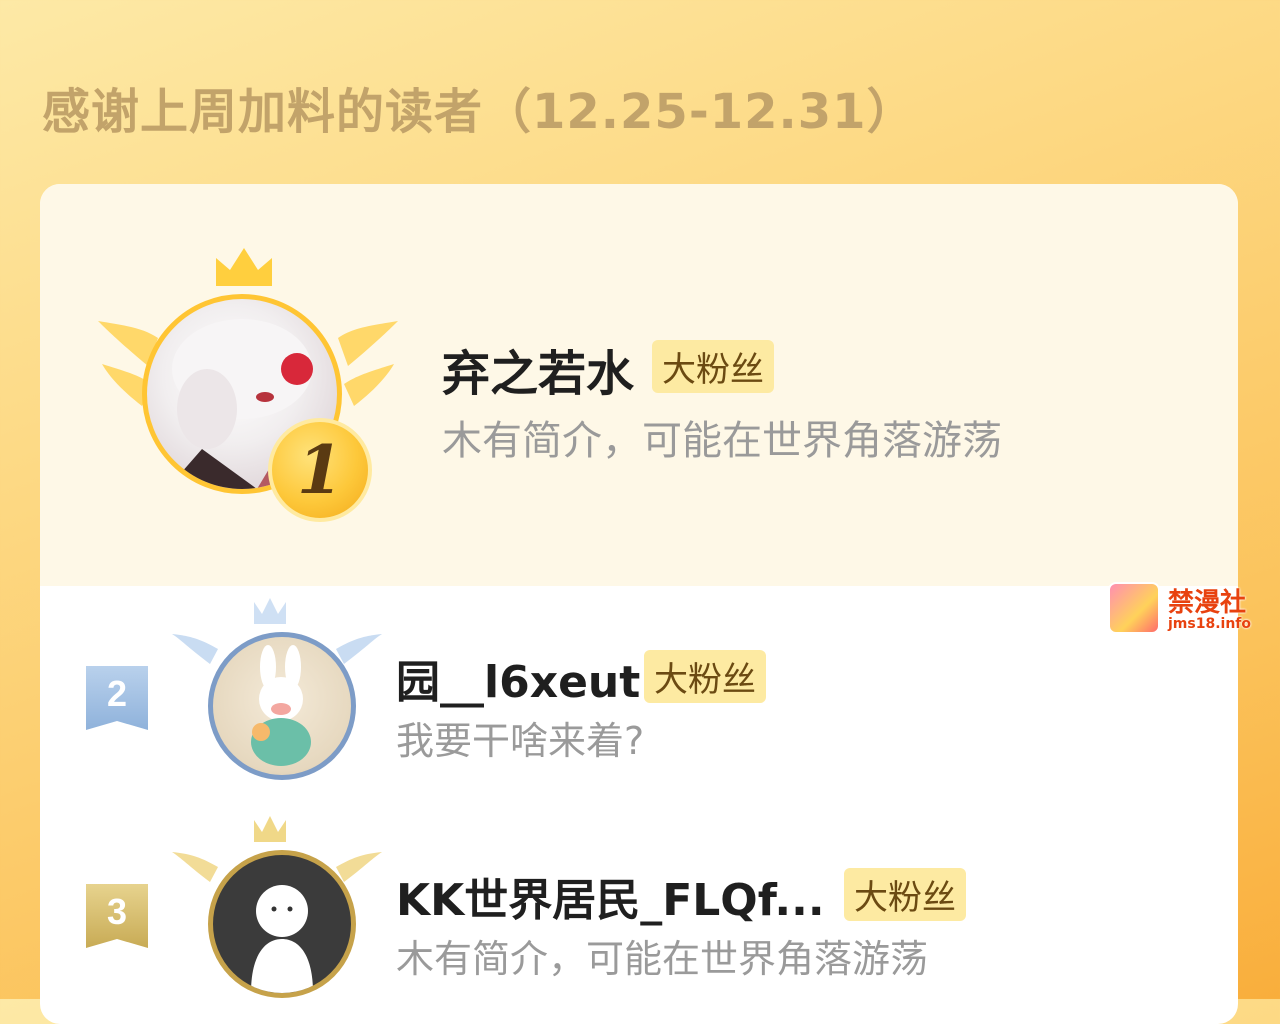 The width and height of the screenshot is (1280, 1024). I want to click on rank-3-flag: 3, so click(117, 916).